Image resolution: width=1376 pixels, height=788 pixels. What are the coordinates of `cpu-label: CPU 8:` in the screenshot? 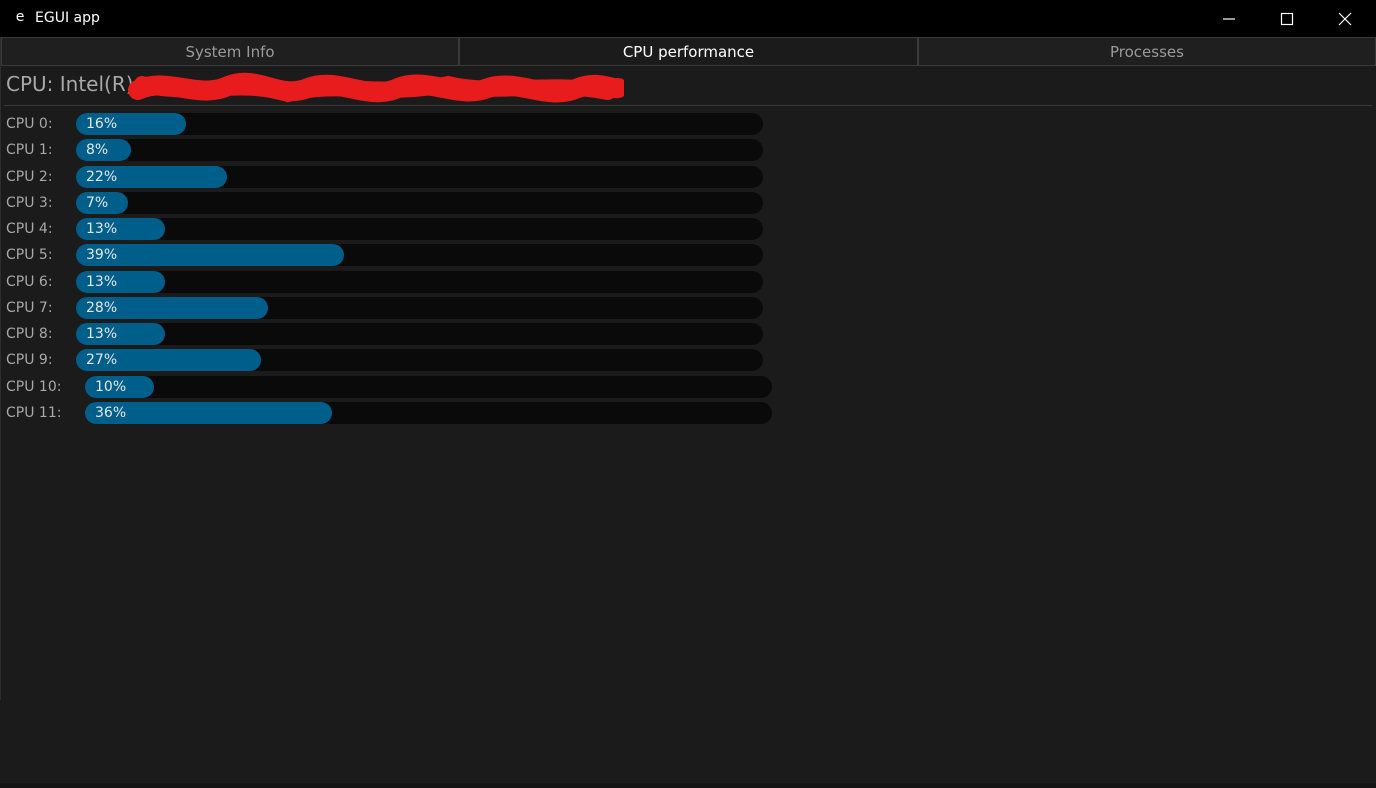 It's located at (29, 334).